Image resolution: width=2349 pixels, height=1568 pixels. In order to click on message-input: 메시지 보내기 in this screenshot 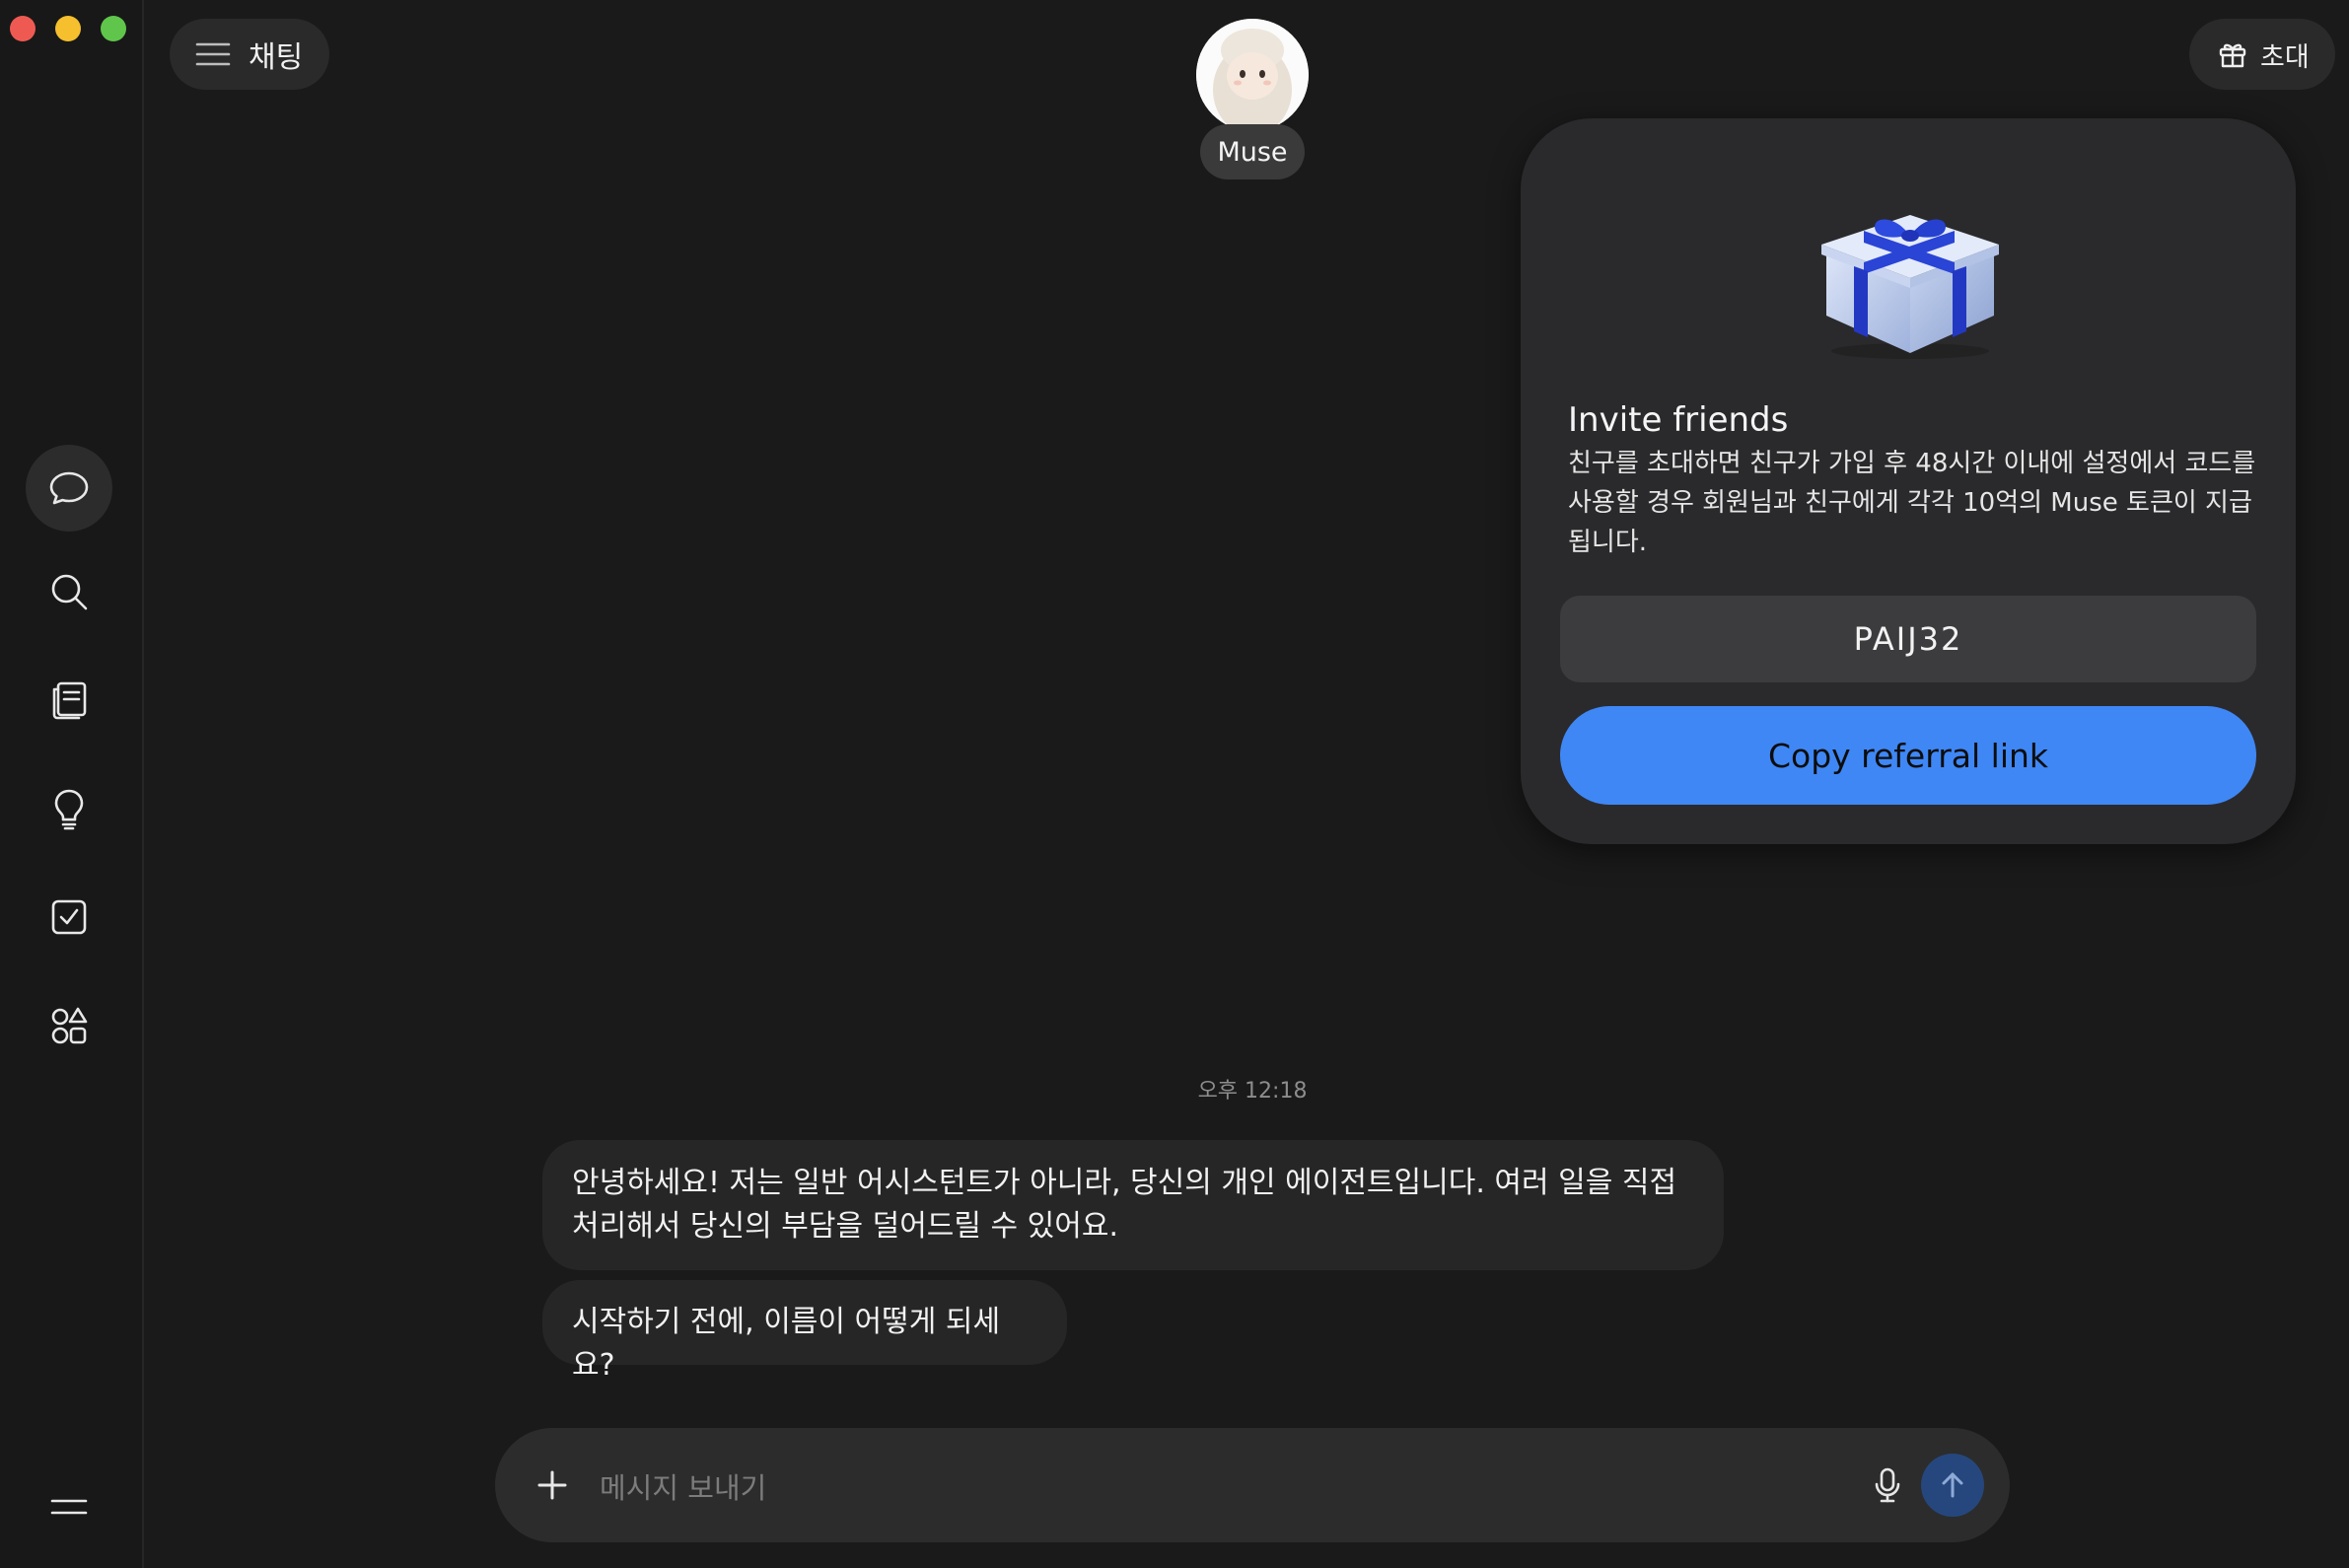, I will do `click(683, 1486)`.